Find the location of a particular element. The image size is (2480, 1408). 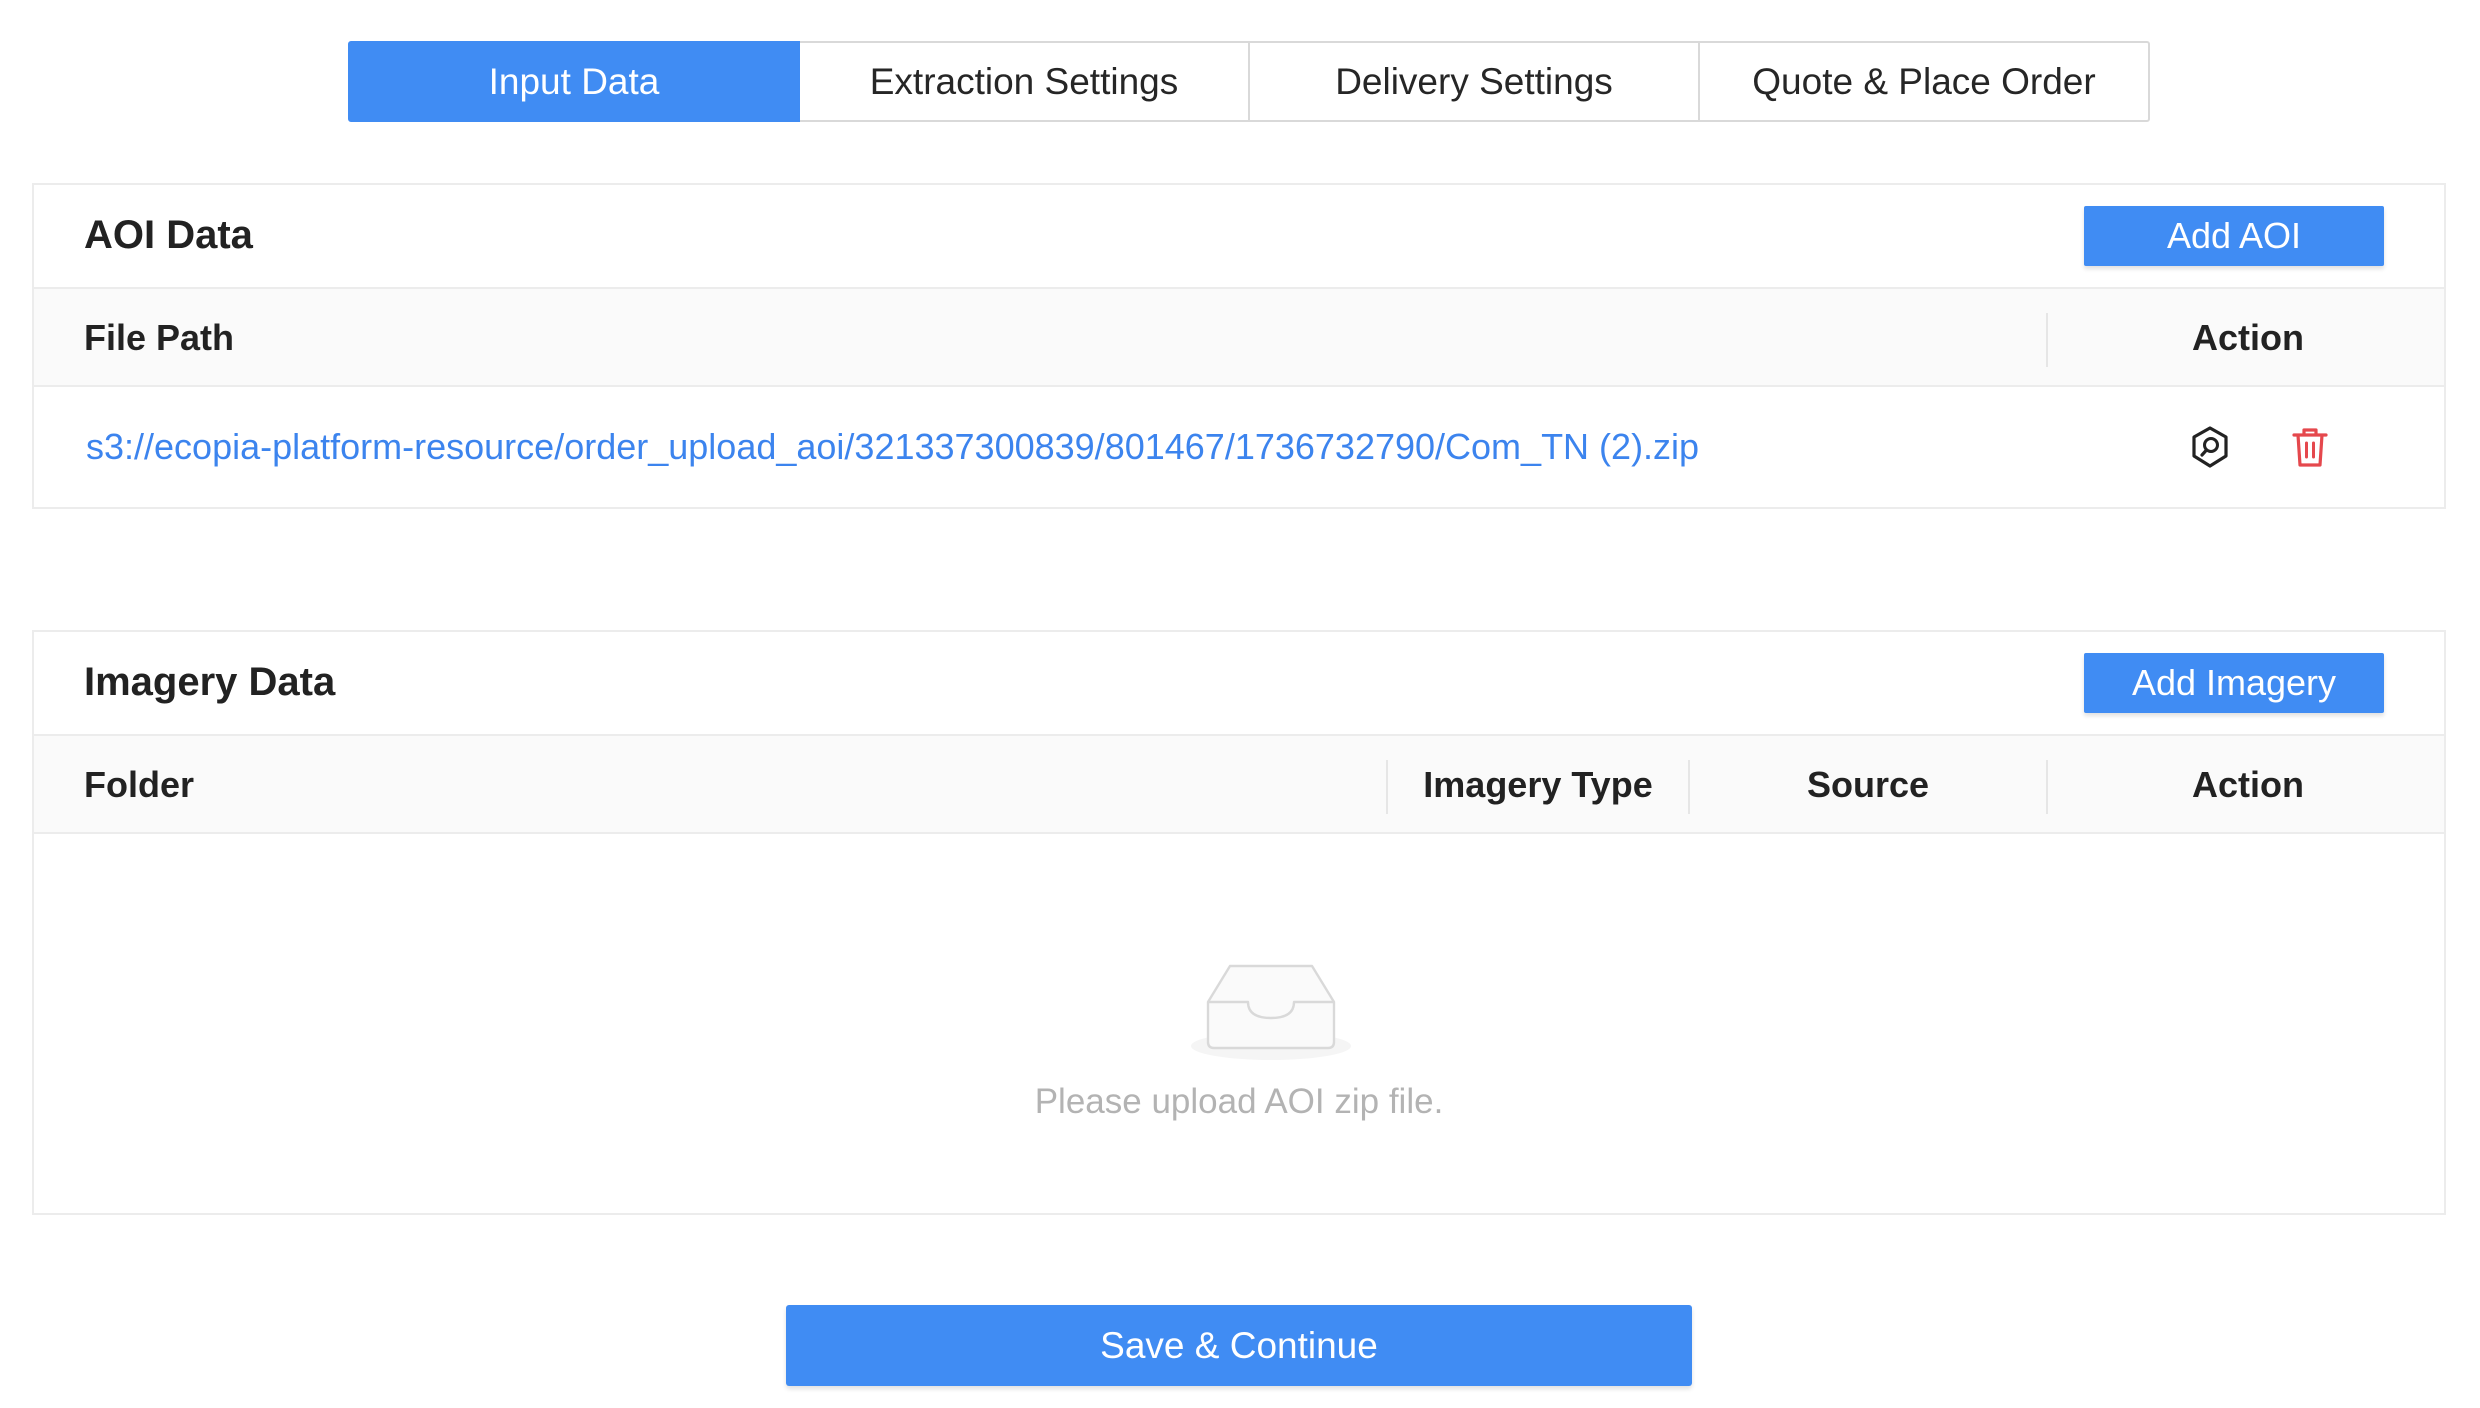

imagery-card-header: Imagery Data Add Imagery is located at coordinates (1239, 684).